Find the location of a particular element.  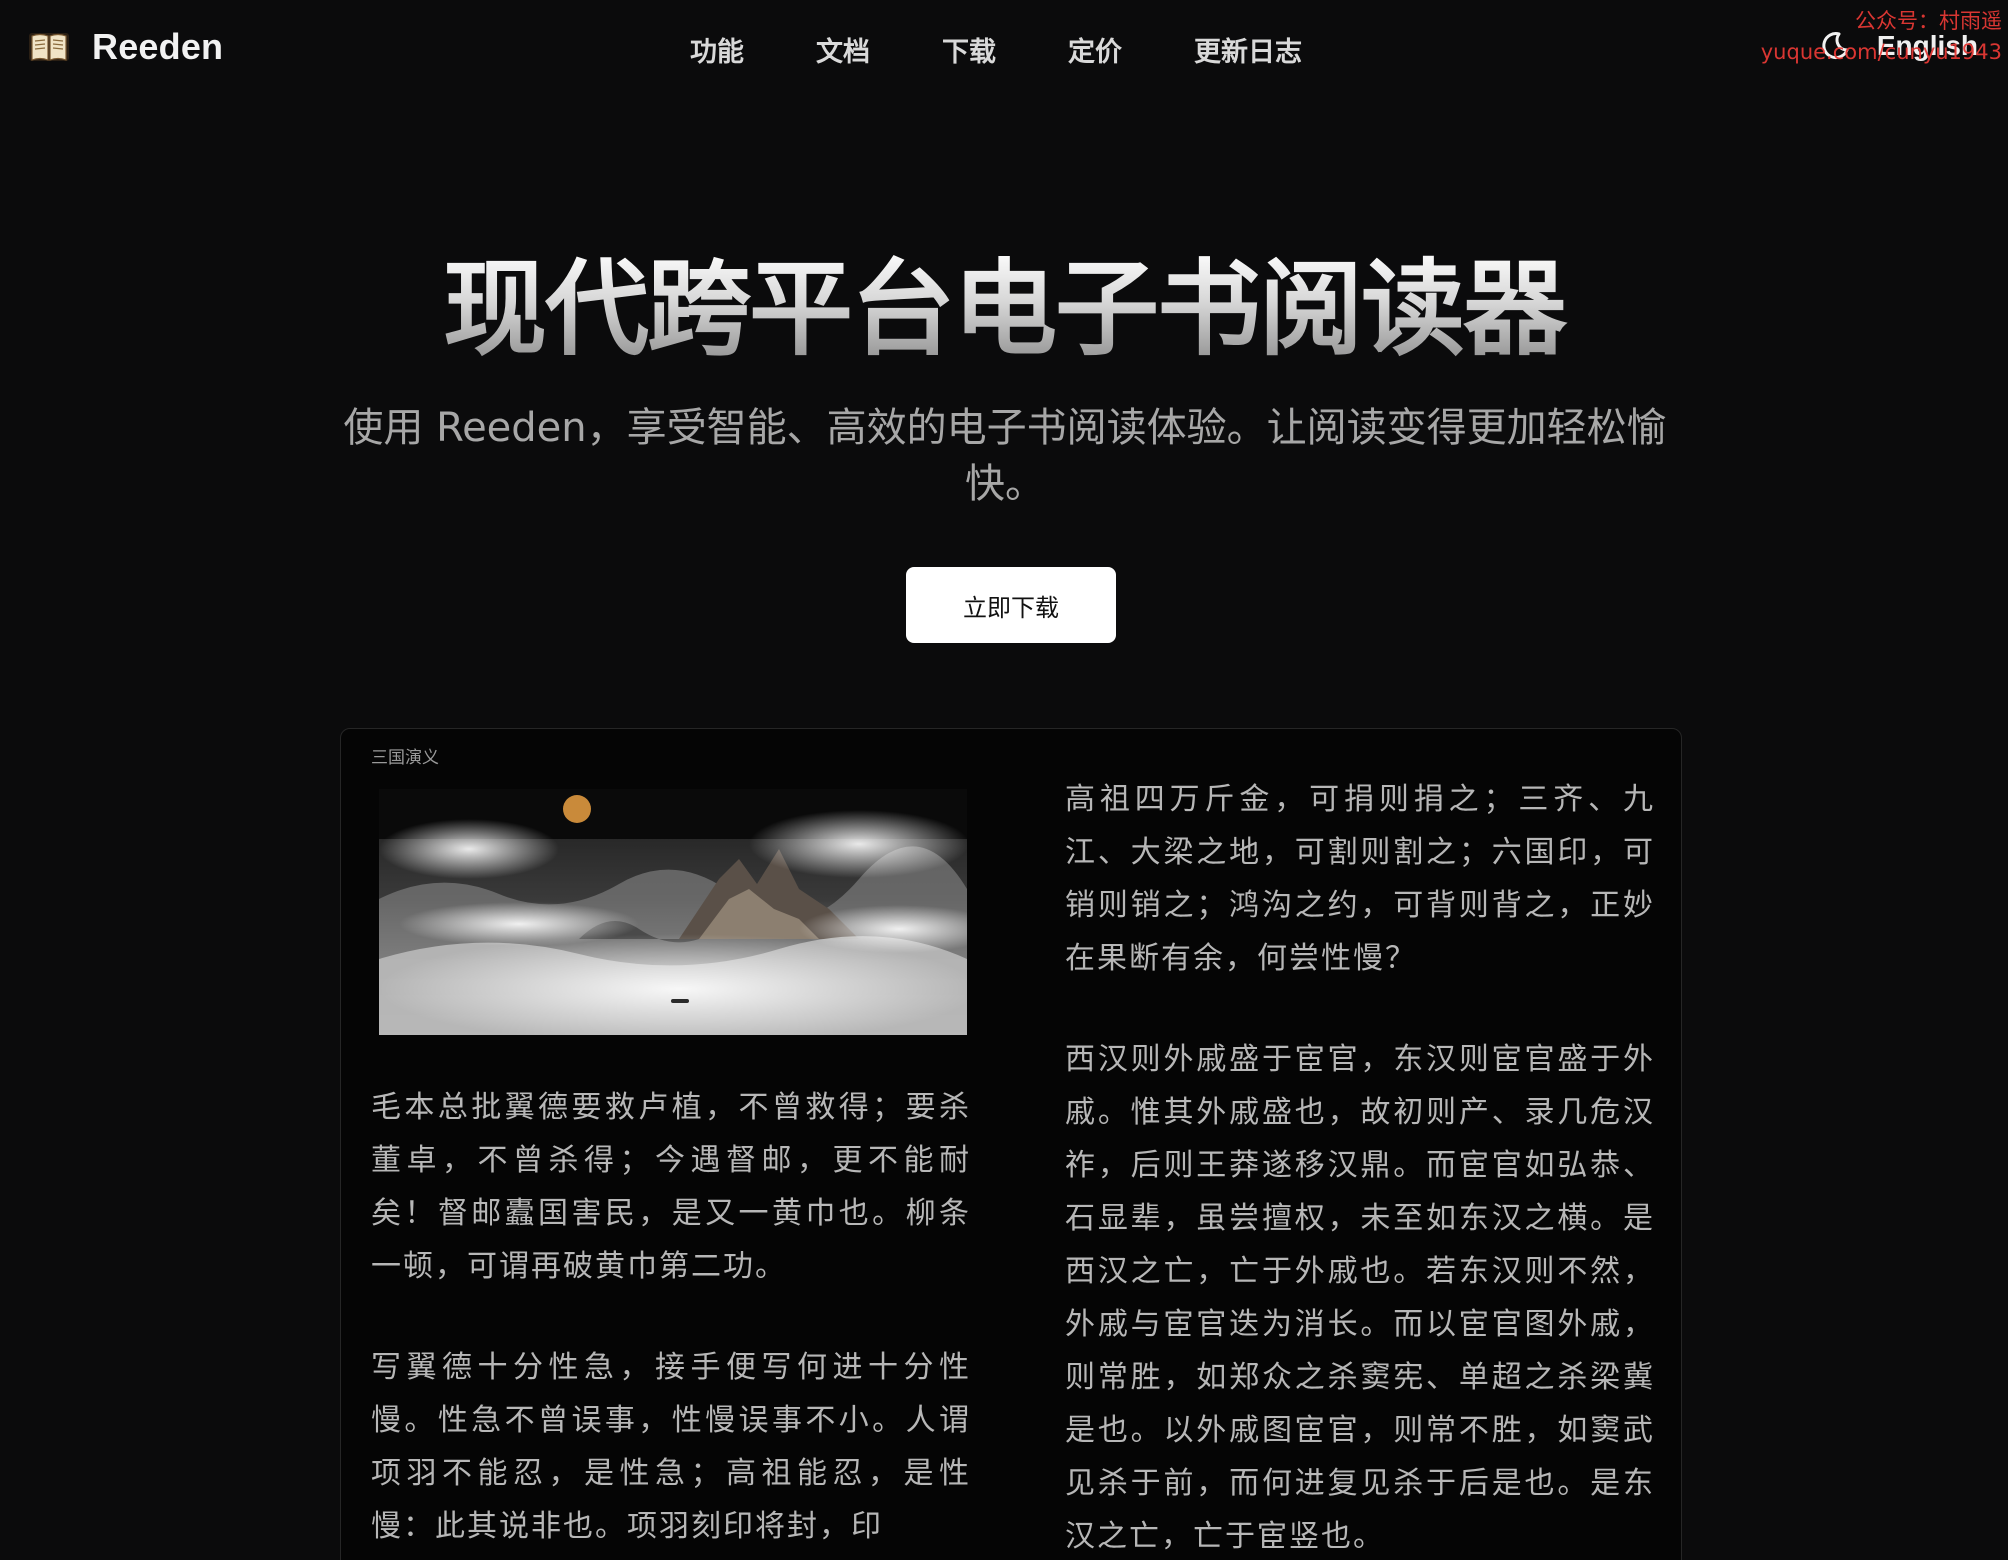

theme-toggle-button is located at coordinates (1835, 46).